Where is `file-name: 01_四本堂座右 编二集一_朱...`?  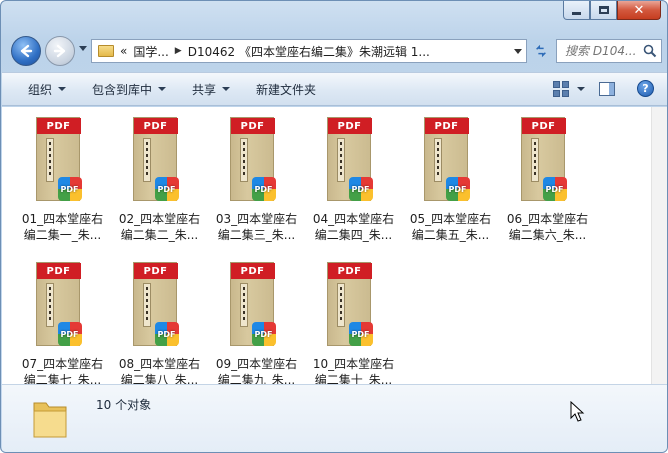
file-name: 01_四本堂座右 编二集一_朱... is located at coordinates (62, 227).